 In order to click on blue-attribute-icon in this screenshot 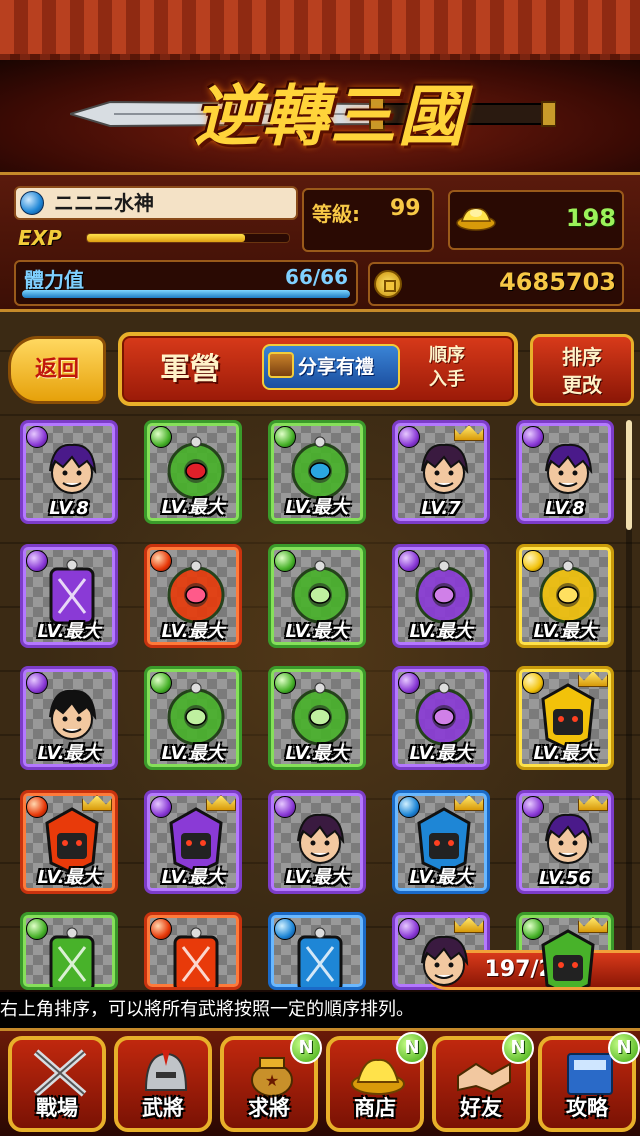, I will do `click(285, 929)`.